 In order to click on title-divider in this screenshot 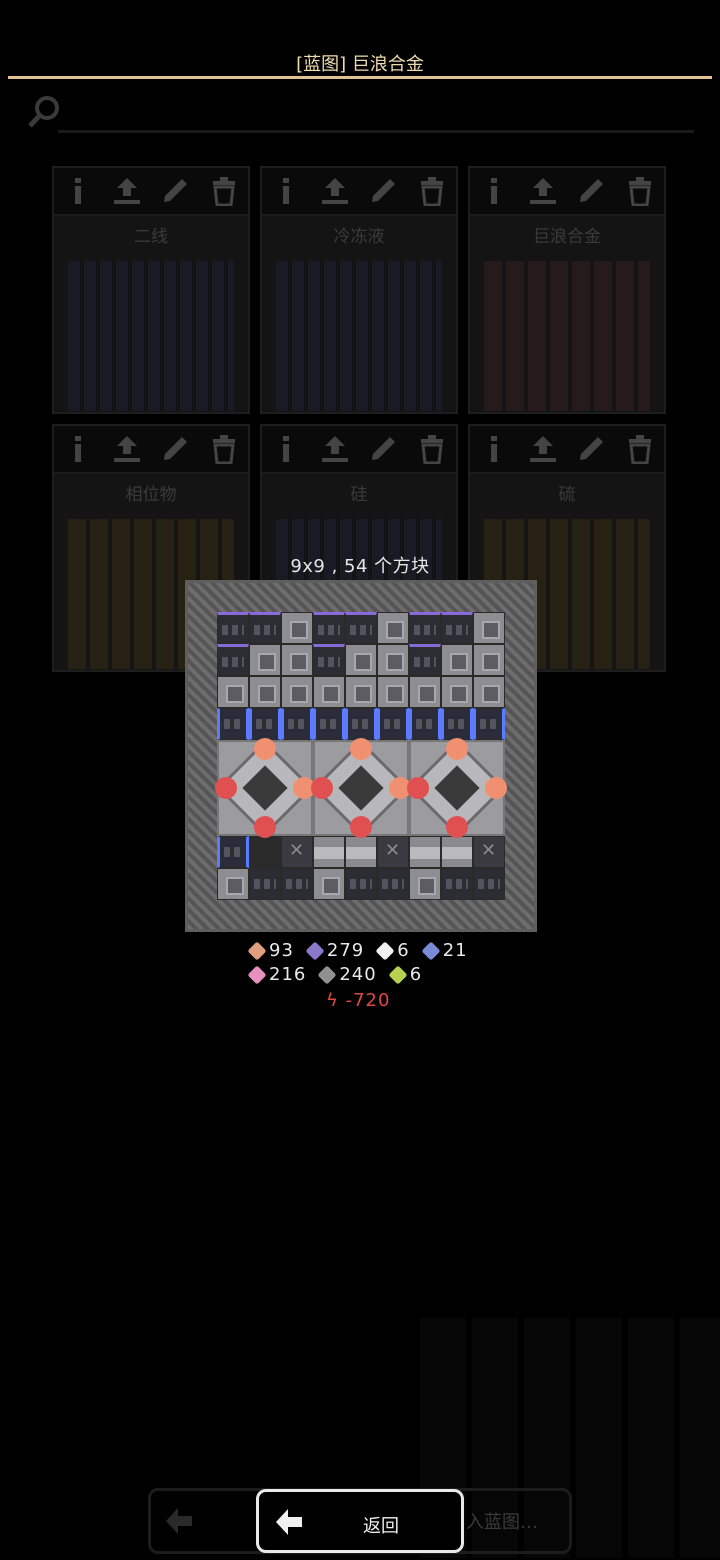, I will do `click(360, 77)`.